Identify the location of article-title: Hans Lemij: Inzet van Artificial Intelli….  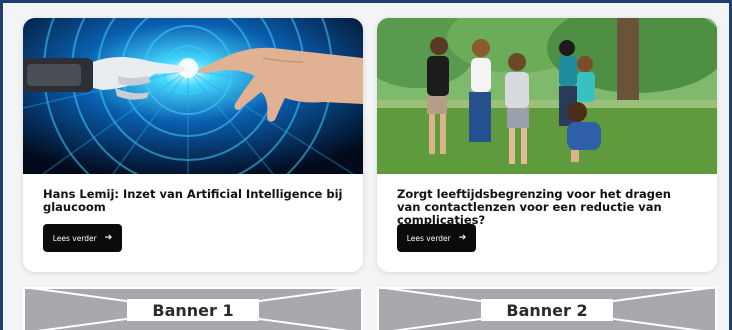
(193, 201).